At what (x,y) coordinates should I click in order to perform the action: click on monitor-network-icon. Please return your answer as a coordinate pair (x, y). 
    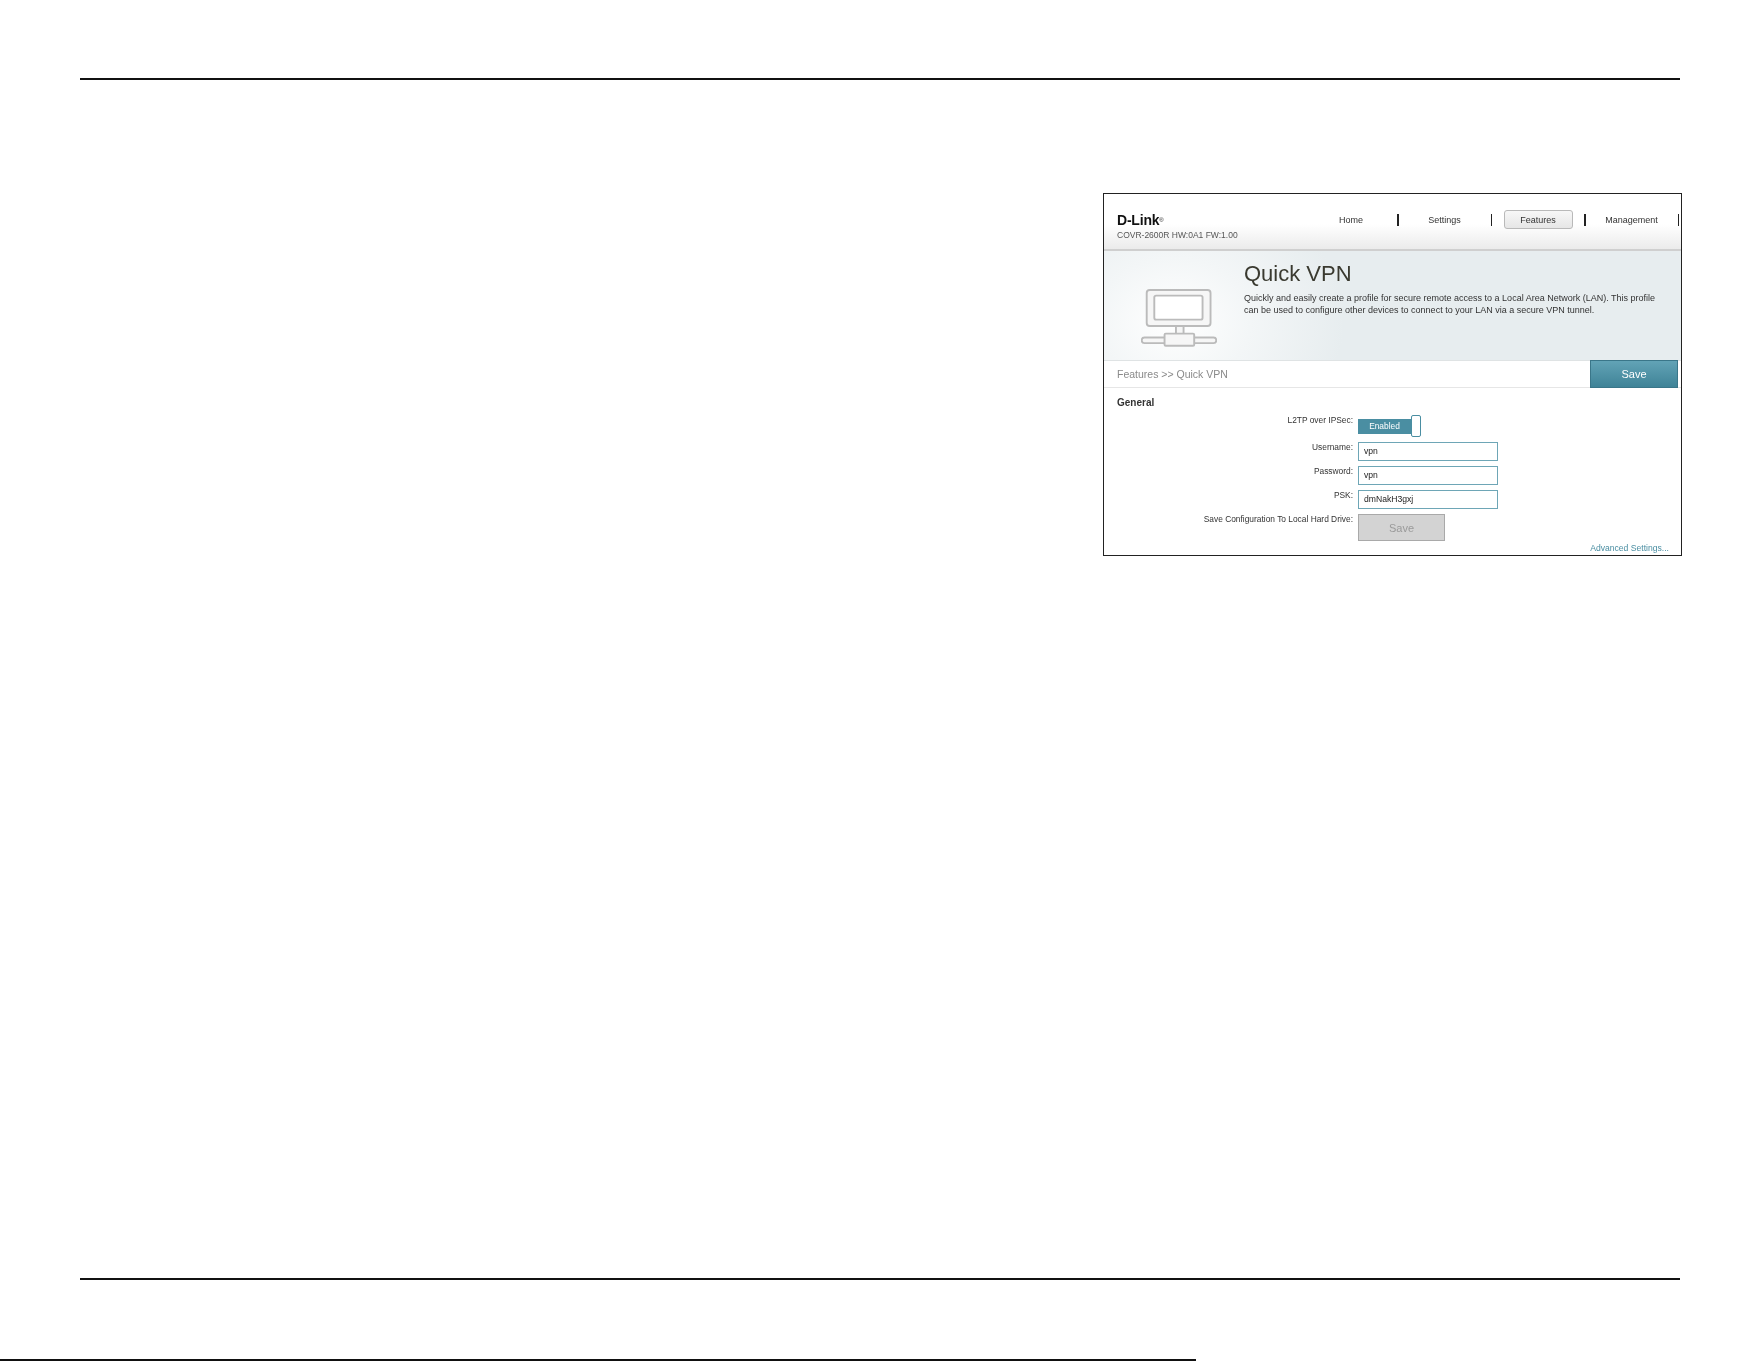
    Looking at the image, I should click on (1179, 317).